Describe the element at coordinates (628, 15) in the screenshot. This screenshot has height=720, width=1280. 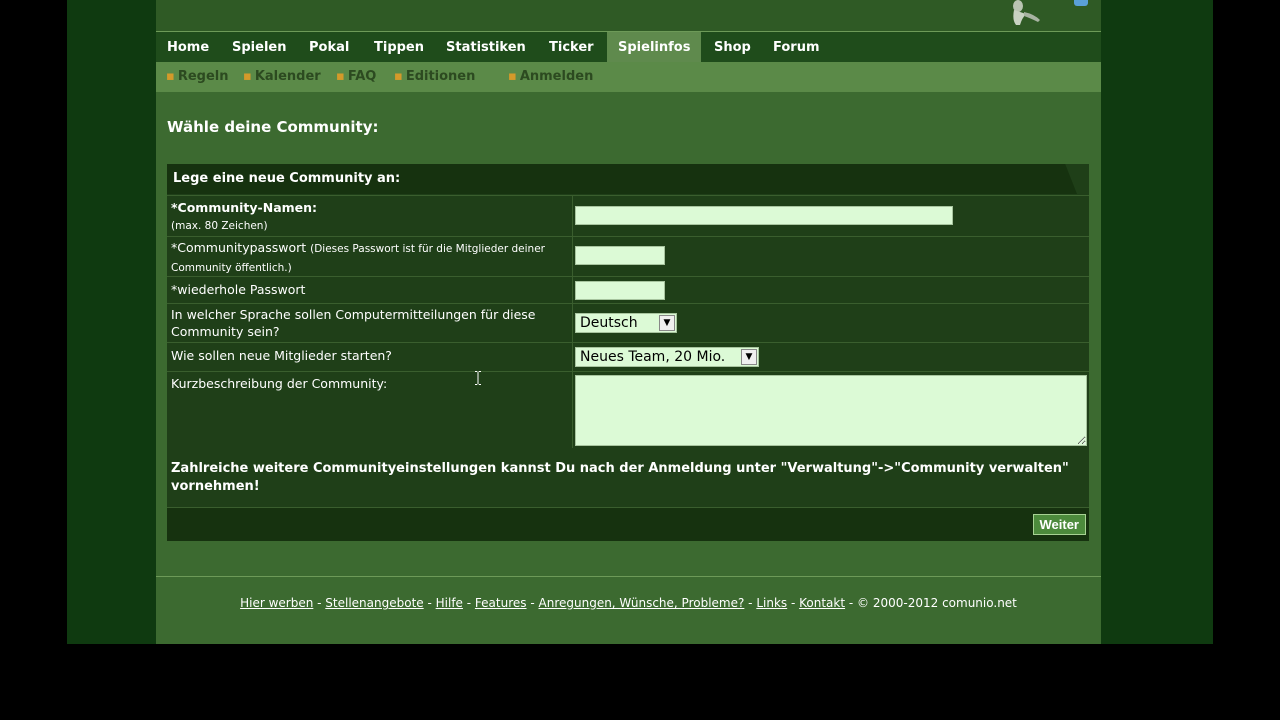
I see `header-top` at that location.